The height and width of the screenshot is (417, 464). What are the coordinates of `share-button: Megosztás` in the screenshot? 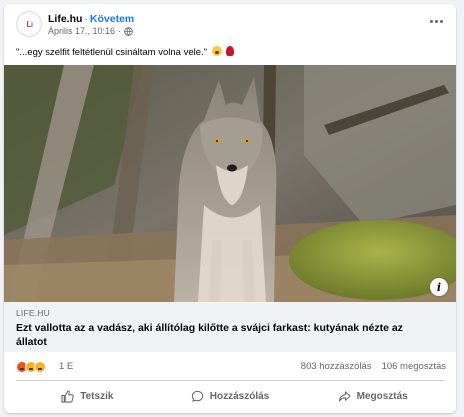 It's located at (372, 396).